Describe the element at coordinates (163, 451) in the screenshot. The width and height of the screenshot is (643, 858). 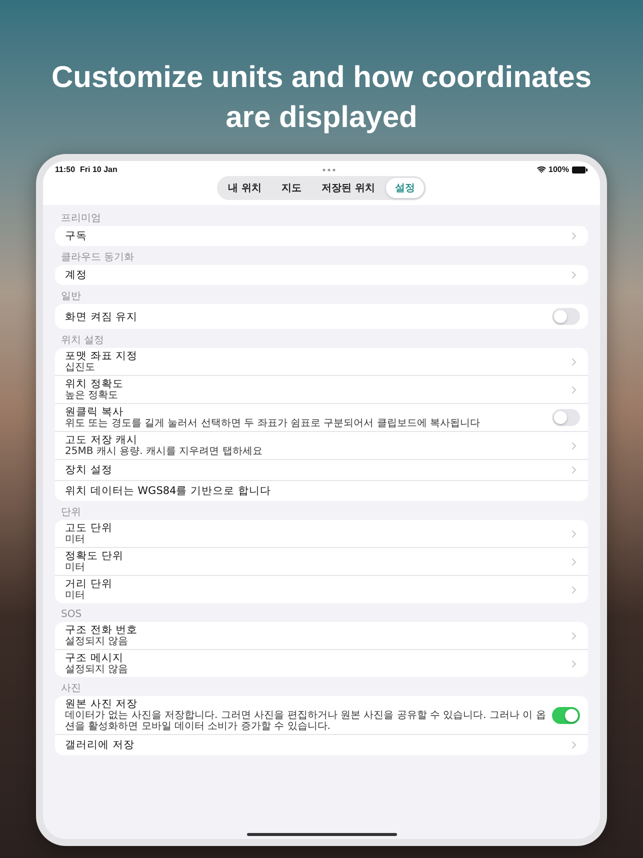
I see `setting-description: 25MB 캐시 용량. 캐시를 지우려면 탭하세요` at that location.